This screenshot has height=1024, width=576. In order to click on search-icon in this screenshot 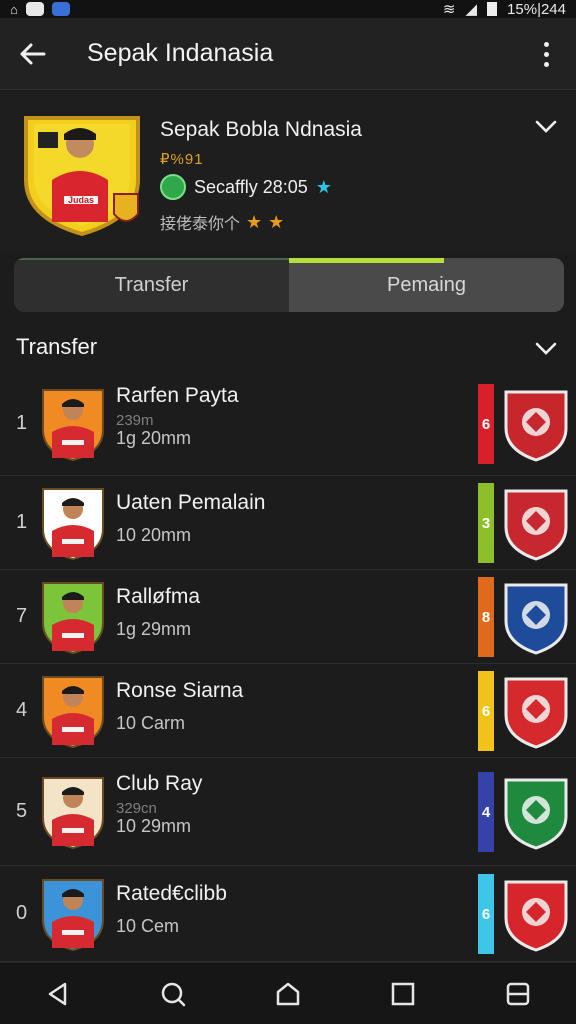, I will do `click(173, 994)`.